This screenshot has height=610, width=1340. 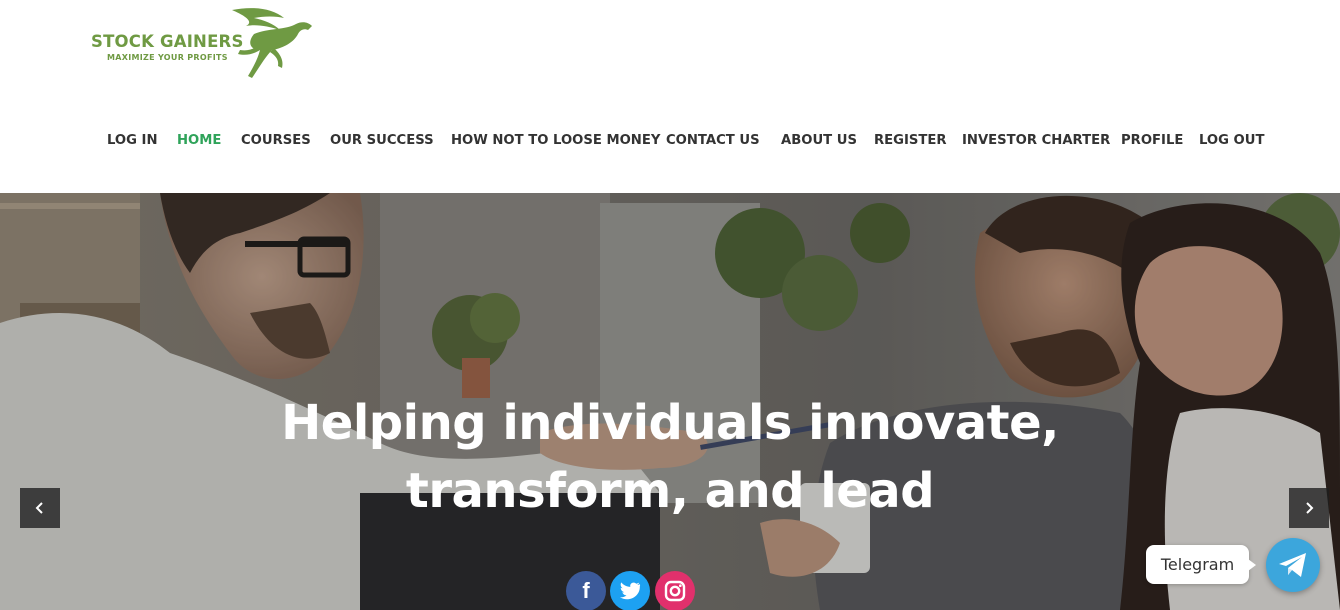 I want to click on nav-about-us: ABOUT US, so click(x=819, y=140).